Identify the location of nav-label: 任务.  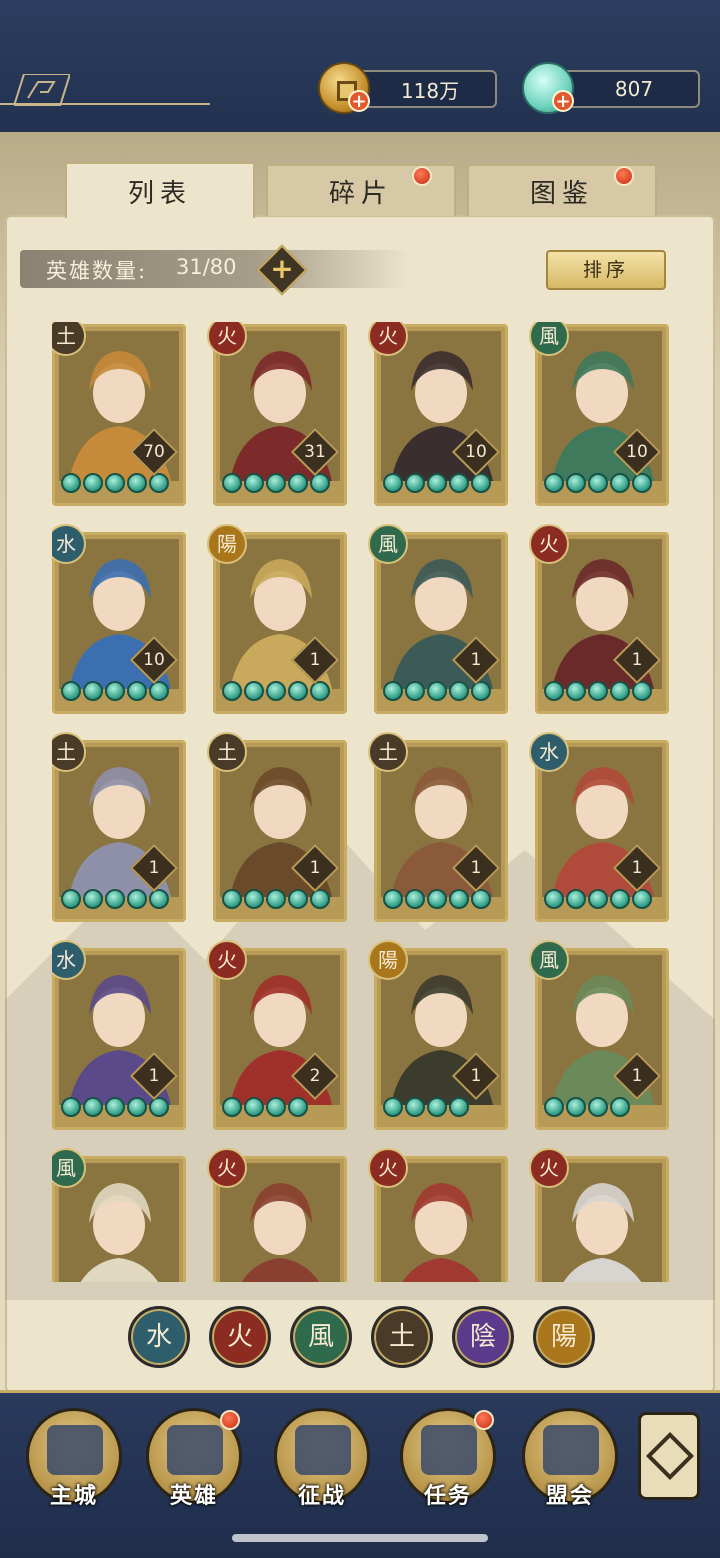
(447, 1496).